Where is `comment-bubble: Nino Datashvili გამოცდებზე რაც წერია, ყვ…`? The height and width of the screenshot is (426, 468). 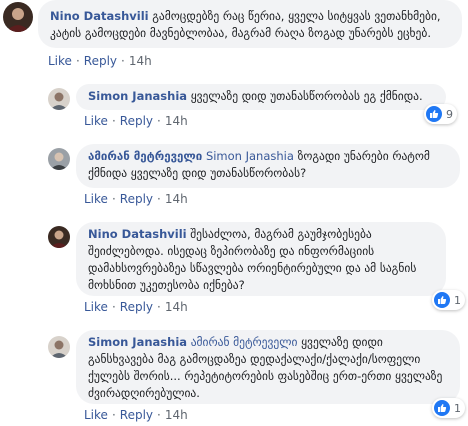
comment-bubble: Nino Datashvili გამოცდებზე რაც წერია, ყვ… is located at coordinates (250, 24).